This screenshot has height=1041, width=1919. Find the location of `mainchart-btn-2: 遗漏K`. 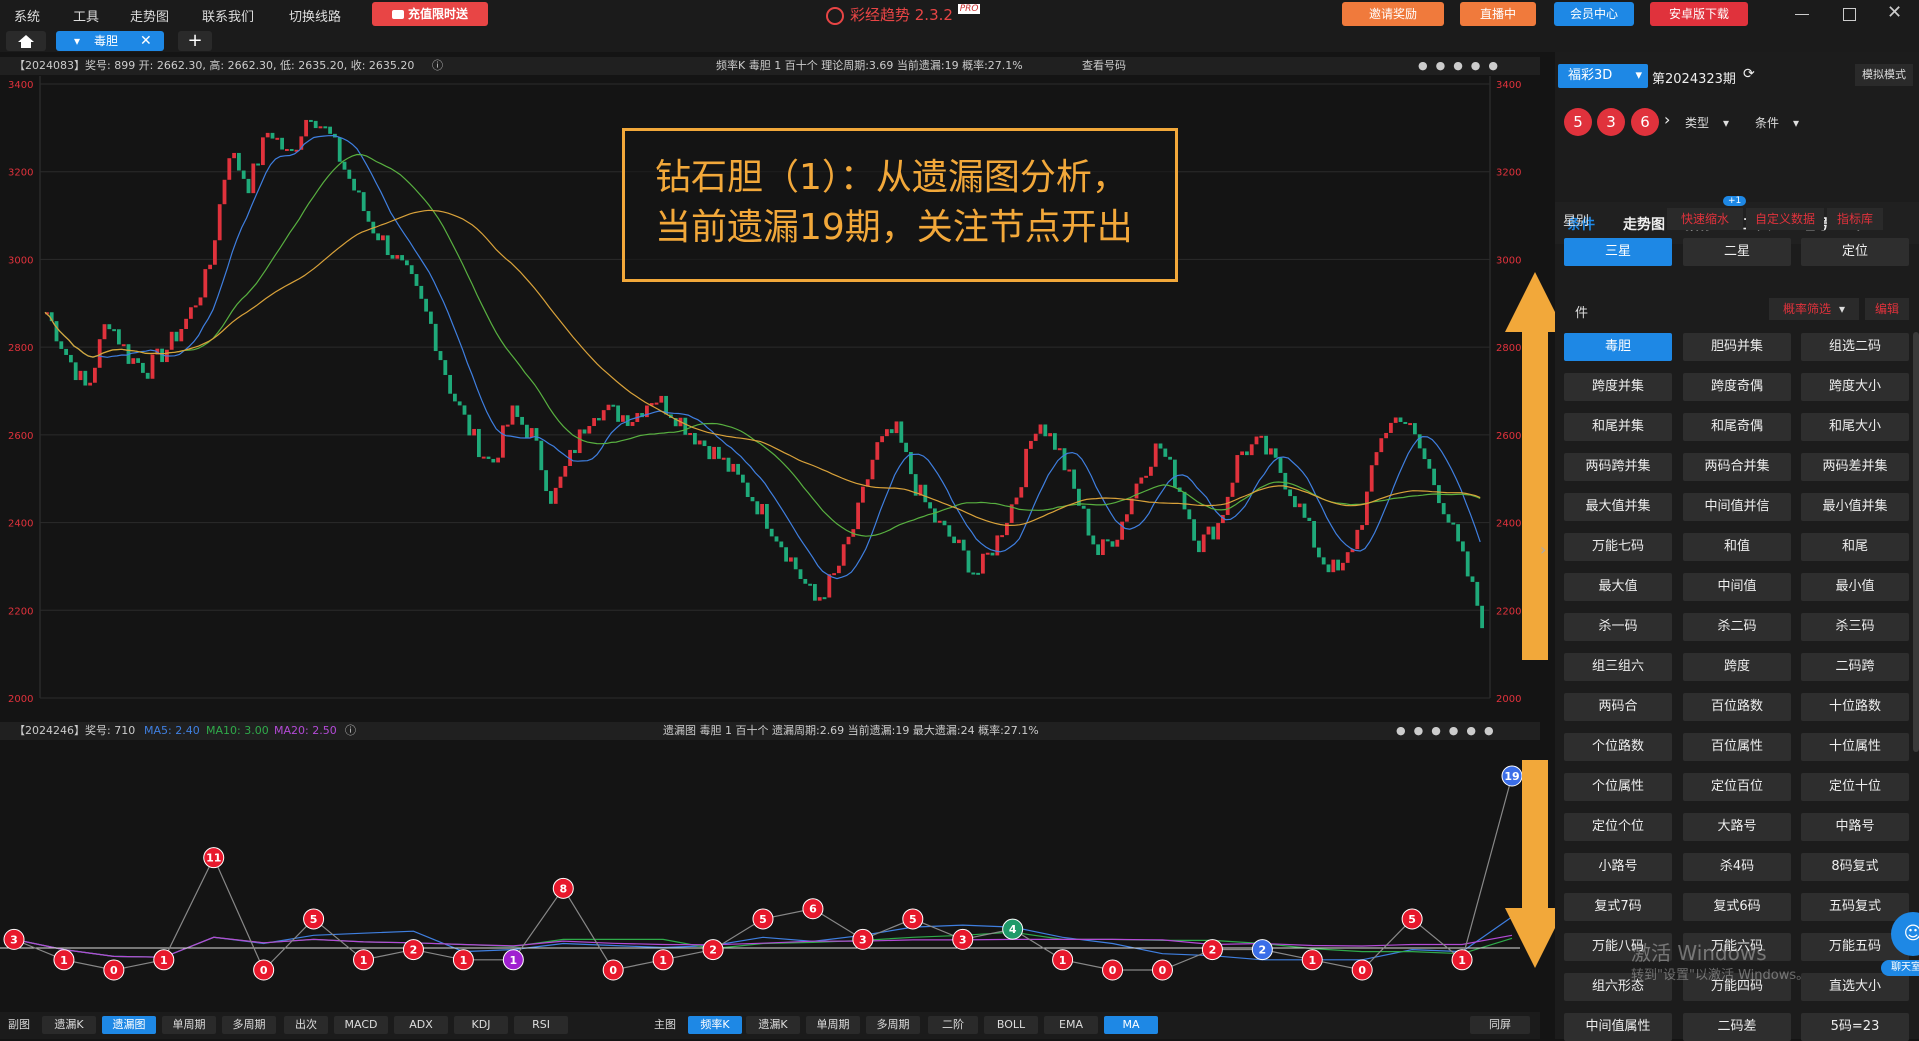

mainchart-btn-2: 遗漏K is located at coordinates (773, 1025).